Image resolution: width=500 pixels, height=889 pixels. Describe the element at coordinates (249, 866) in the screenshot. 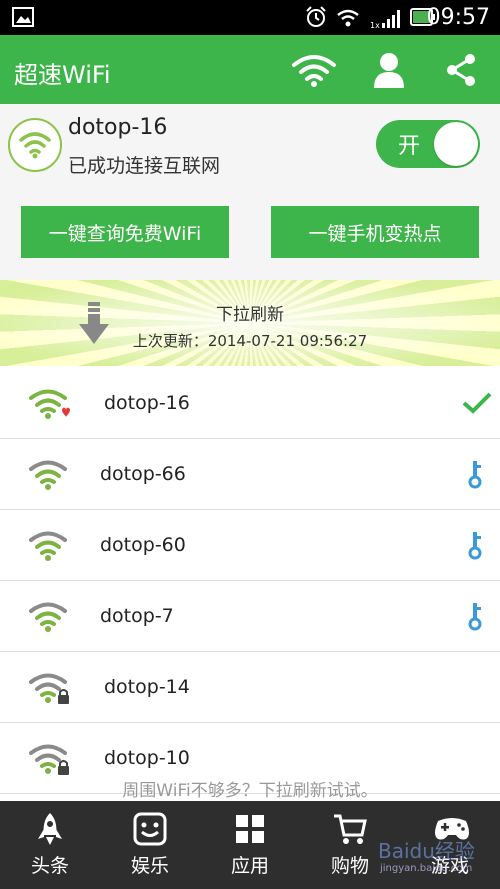

I see `tab-label: 应用` at that location.